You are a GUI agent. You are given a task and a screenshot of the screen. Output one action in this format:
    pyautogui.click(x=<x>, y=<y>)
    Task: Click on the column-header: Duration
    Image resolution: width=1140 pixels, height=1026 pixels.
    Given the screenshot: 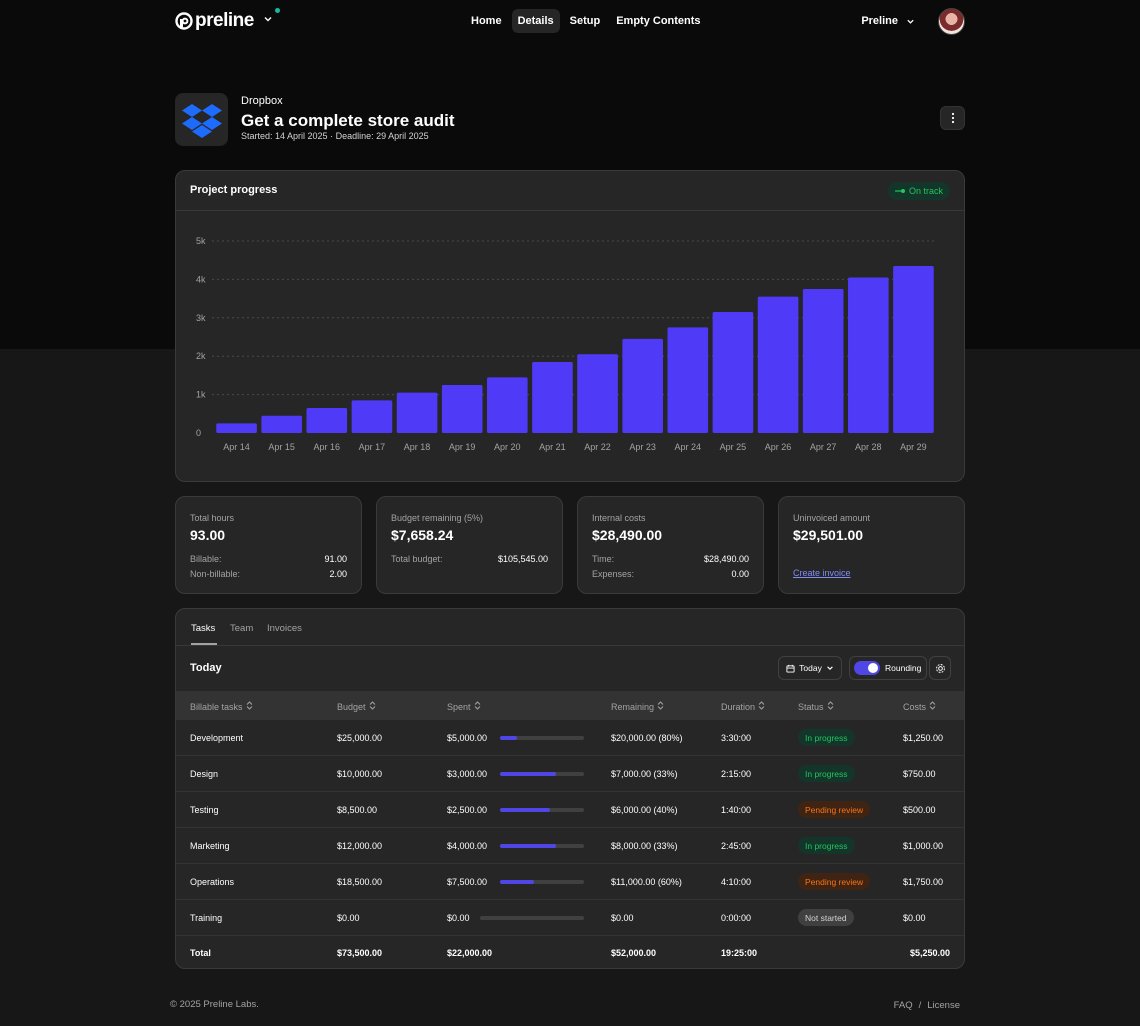 What is the action you would take?
    pyautogui.click(x=743, y=706)
    